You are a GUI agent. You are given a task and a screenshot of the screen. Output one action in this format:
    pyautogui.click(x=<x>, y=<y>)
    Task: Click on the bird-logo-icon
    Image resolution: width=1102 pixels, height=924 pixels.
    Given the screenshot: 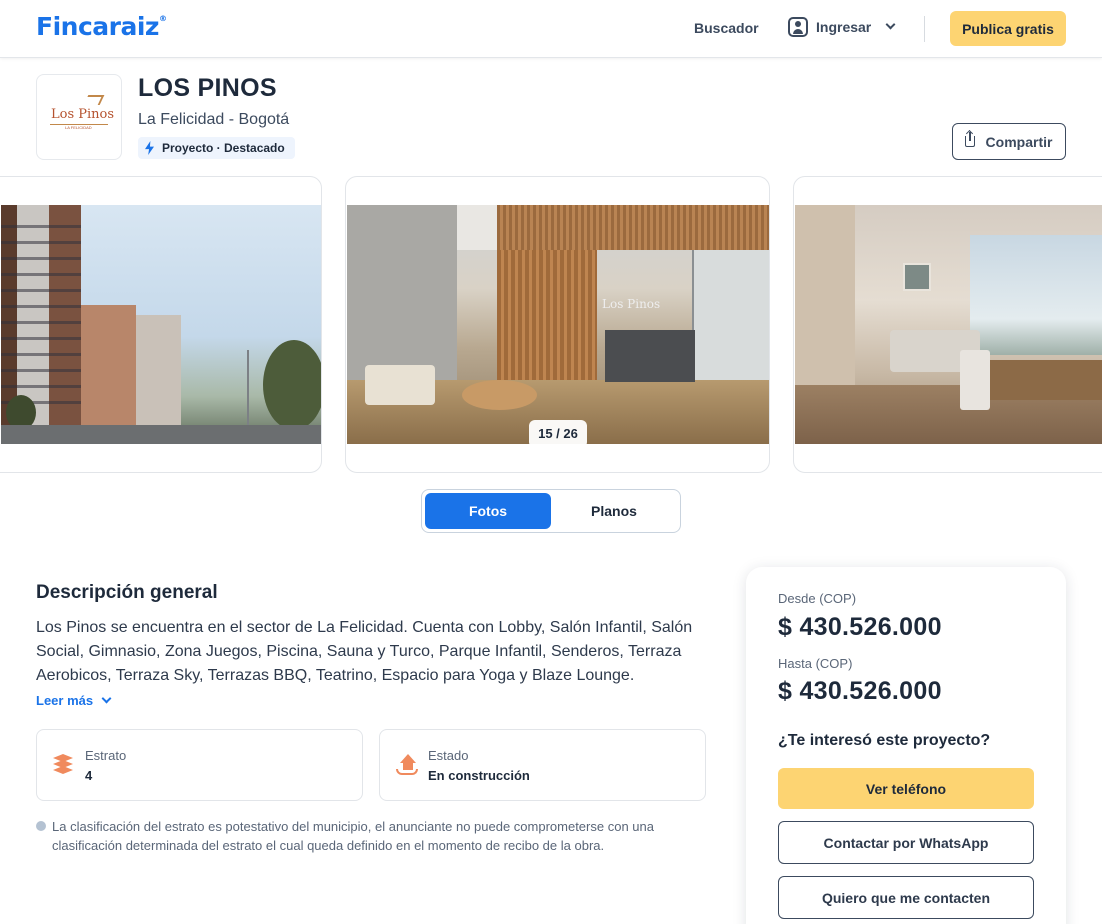 What is the action you would take?
    pyautogui.click(x=94, y=100)
    